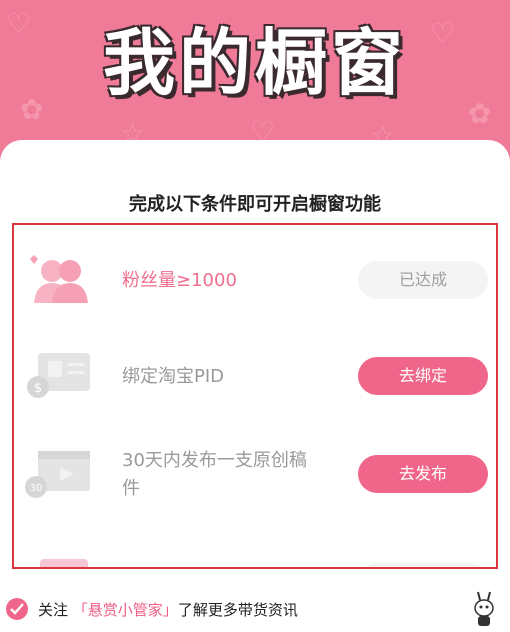 The height and width of the screenshot is (632, 510). I want to click on svg-text: 30, so click(36, 488).